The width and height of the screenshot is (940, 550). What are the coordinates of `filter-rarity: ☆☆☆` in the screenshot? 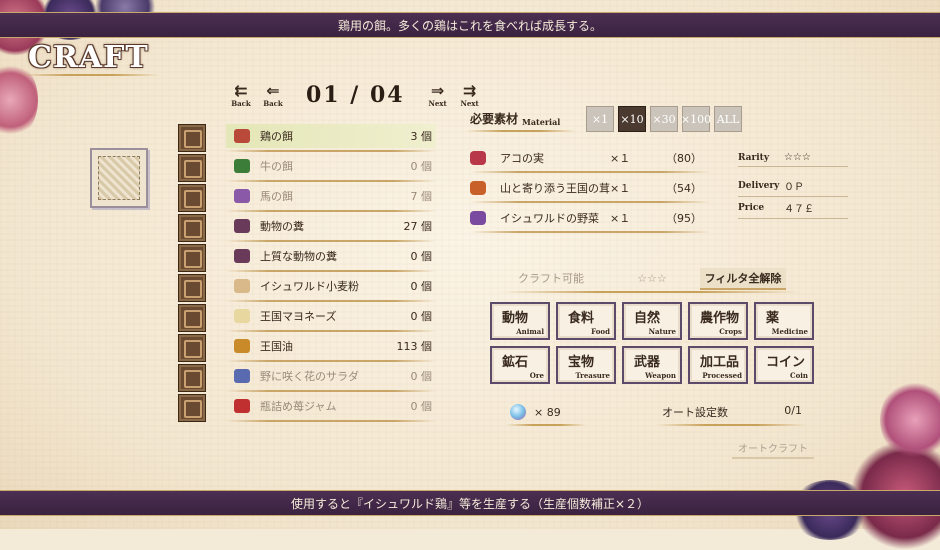 It's located at (652, 278).